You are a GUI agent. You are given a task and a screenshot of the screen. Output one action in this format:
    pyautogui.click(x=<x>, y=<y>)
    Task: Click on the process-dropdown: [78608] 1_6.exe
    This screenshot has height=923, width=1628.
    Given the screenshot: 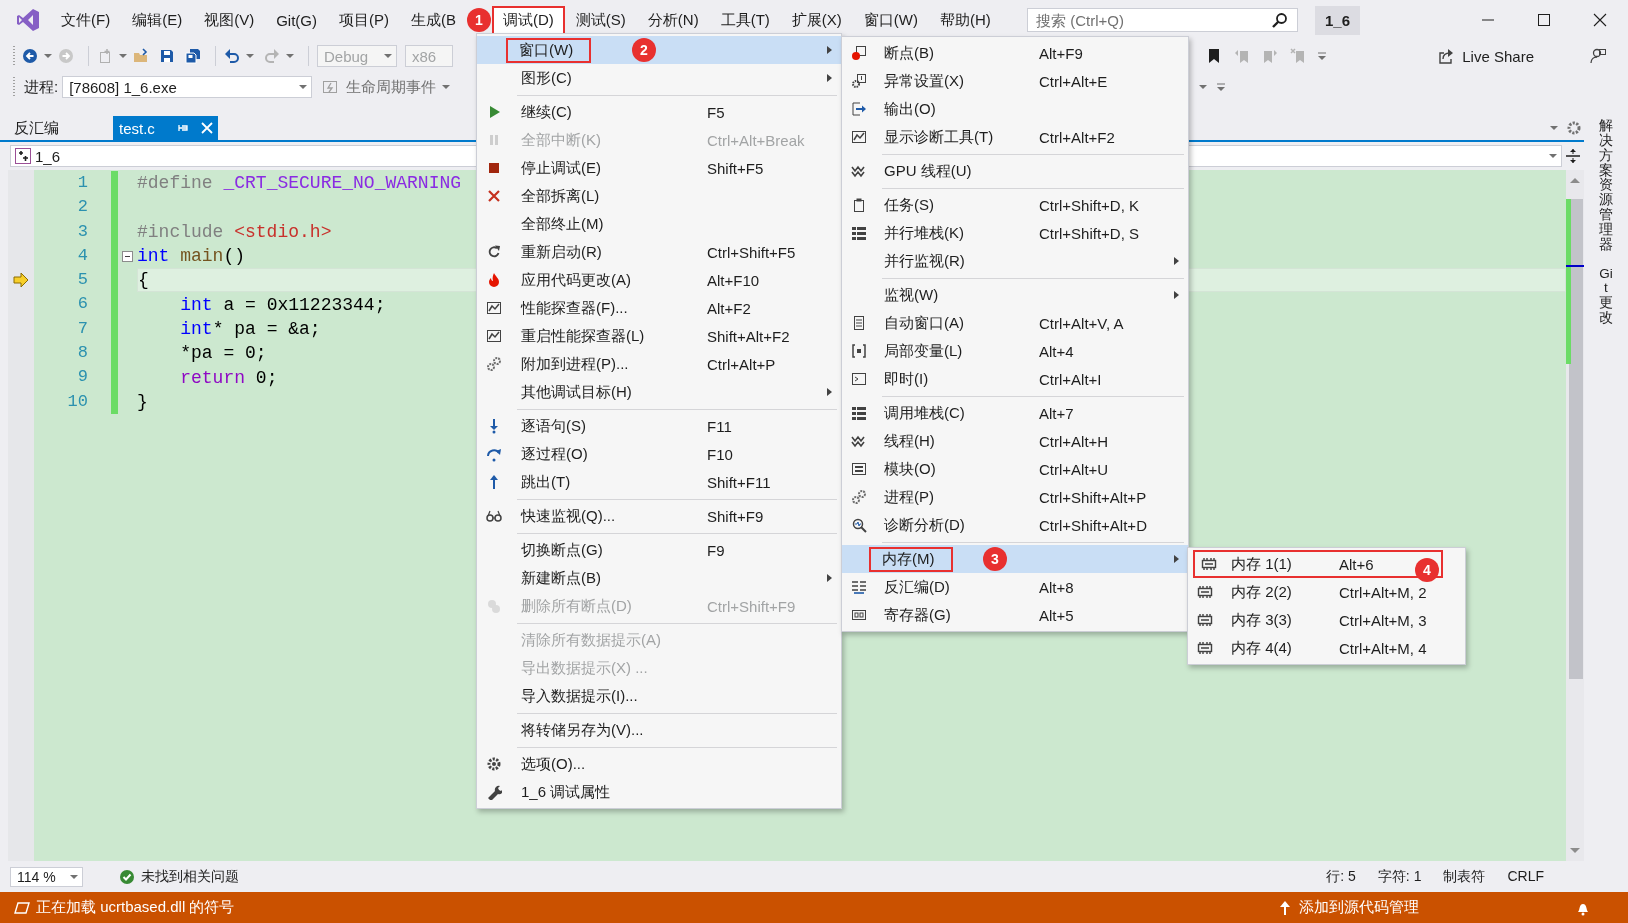 What is the action you would take?
    pyautogui.click(x=187, y=87)
    